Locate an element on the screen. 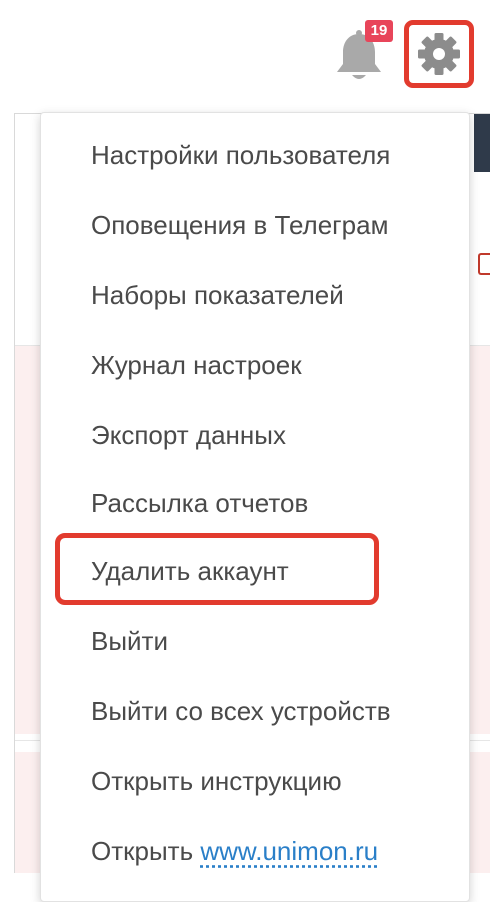 This screenshot has width=490, height=902. menu-item-user-settings: Настройки пользователя is located at coordinates (240, 155).